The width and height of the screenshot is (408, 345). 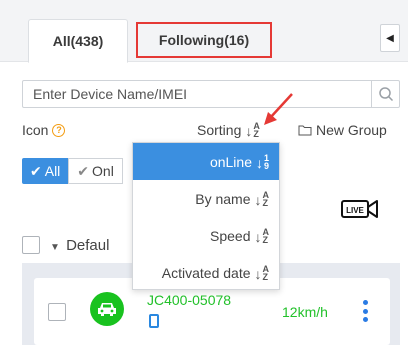 I want to click on sorting-button: Sorting ↓ AZ, so click(x=228, y=130).